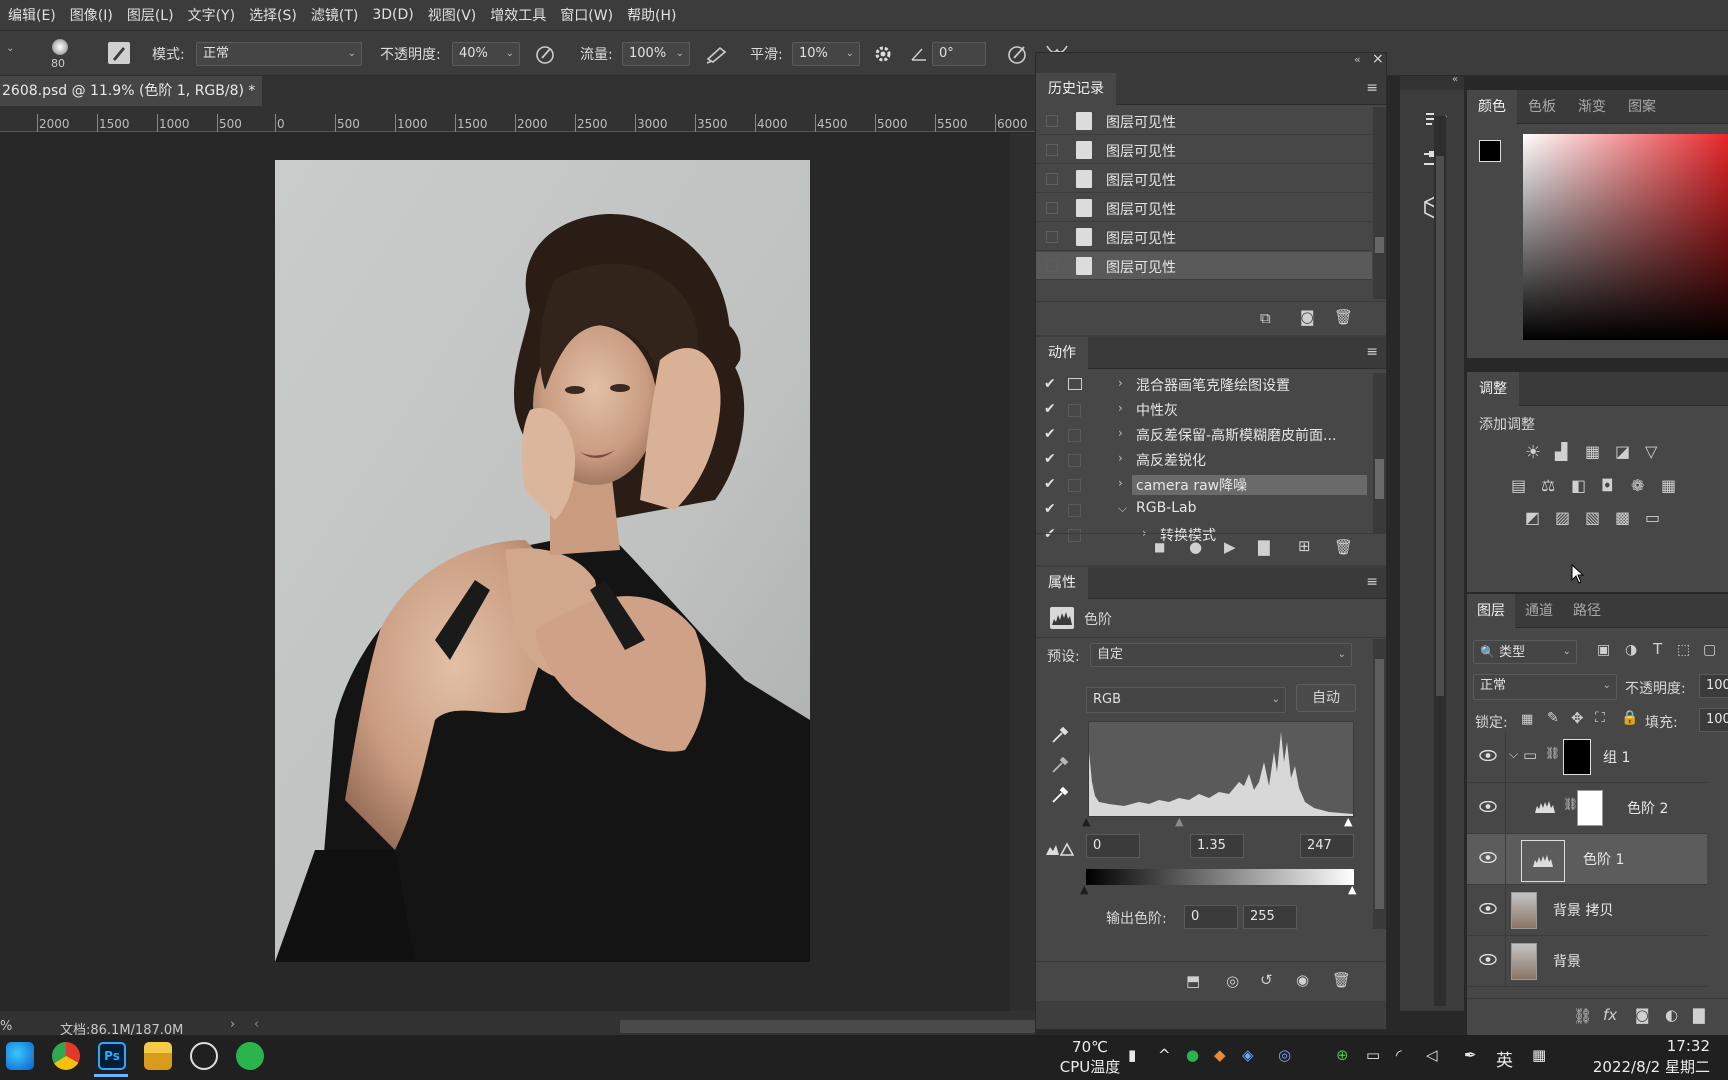 Image resolution: width=1728 pixels, height=1080 pixels. Describe the element at coordinates (1562, 517) in the screenshot. I see `posterize-icon: ▨` at that location.